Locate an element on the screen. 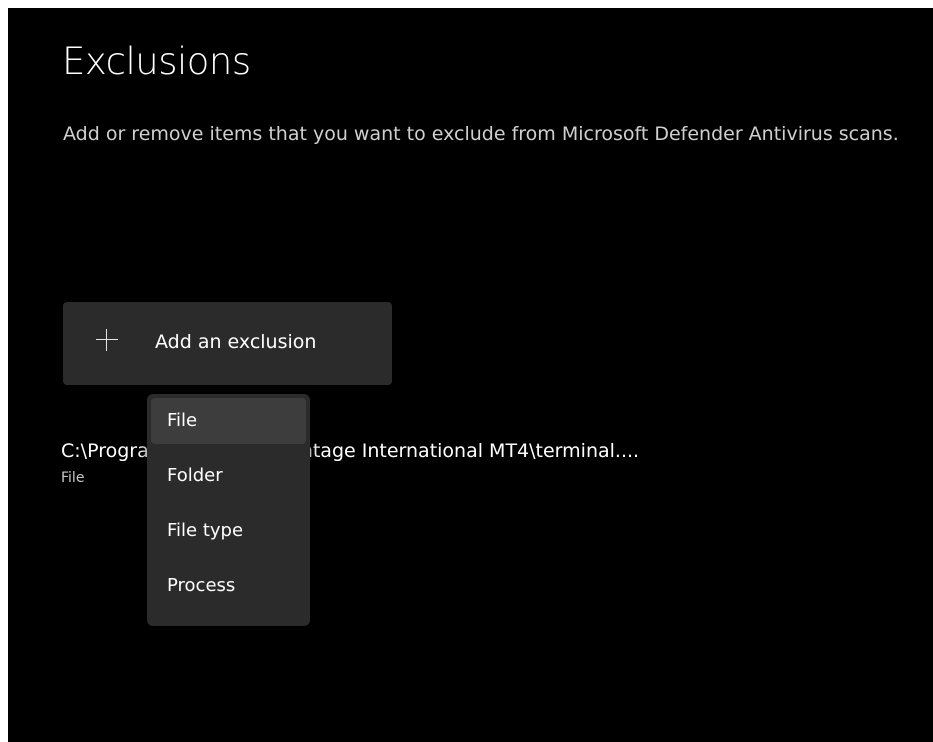  exclusion-type-menu: File Folder File type Process is located at coordinates (228, 510).